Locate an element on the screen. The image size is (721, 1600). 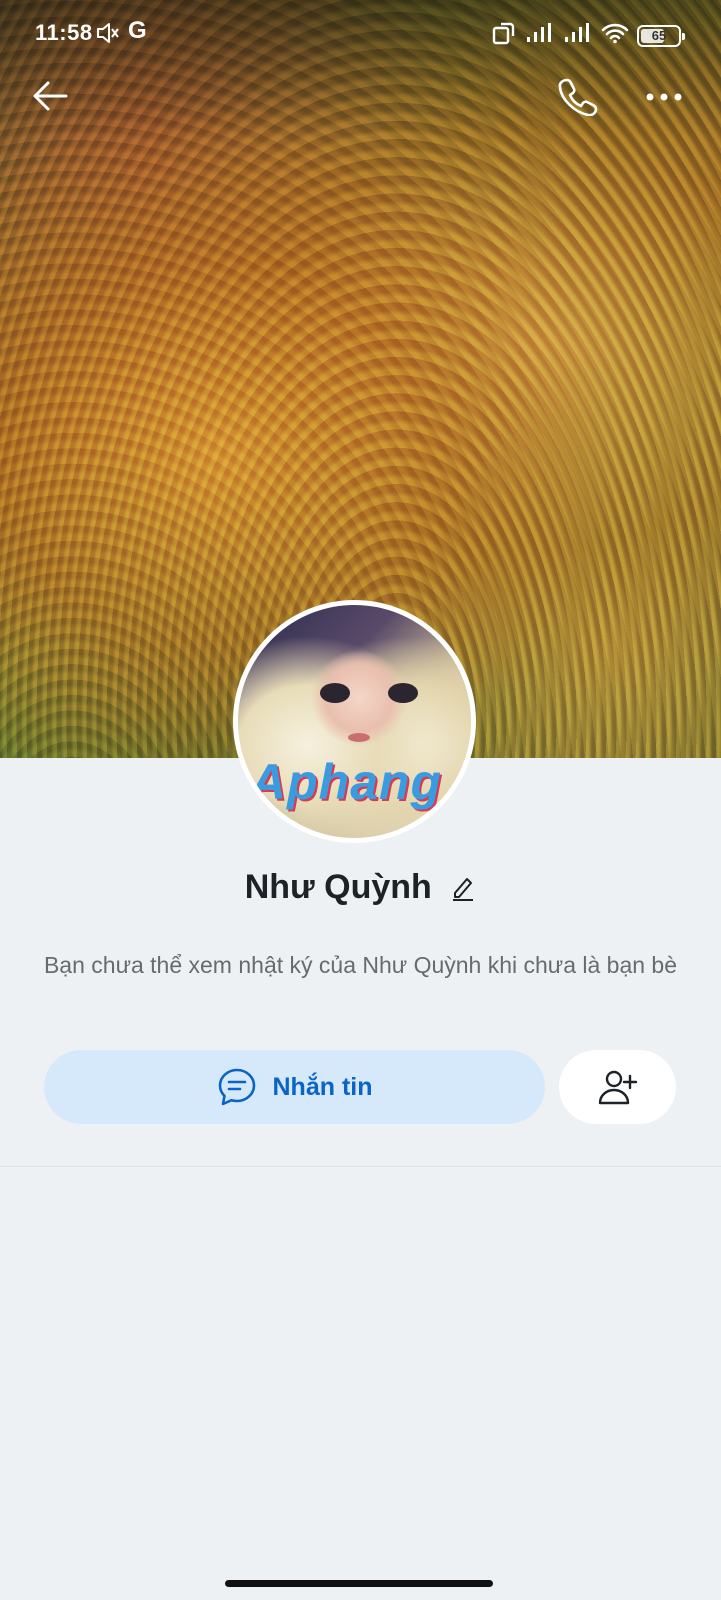
more-options-button is located at coordinates (664, 97).